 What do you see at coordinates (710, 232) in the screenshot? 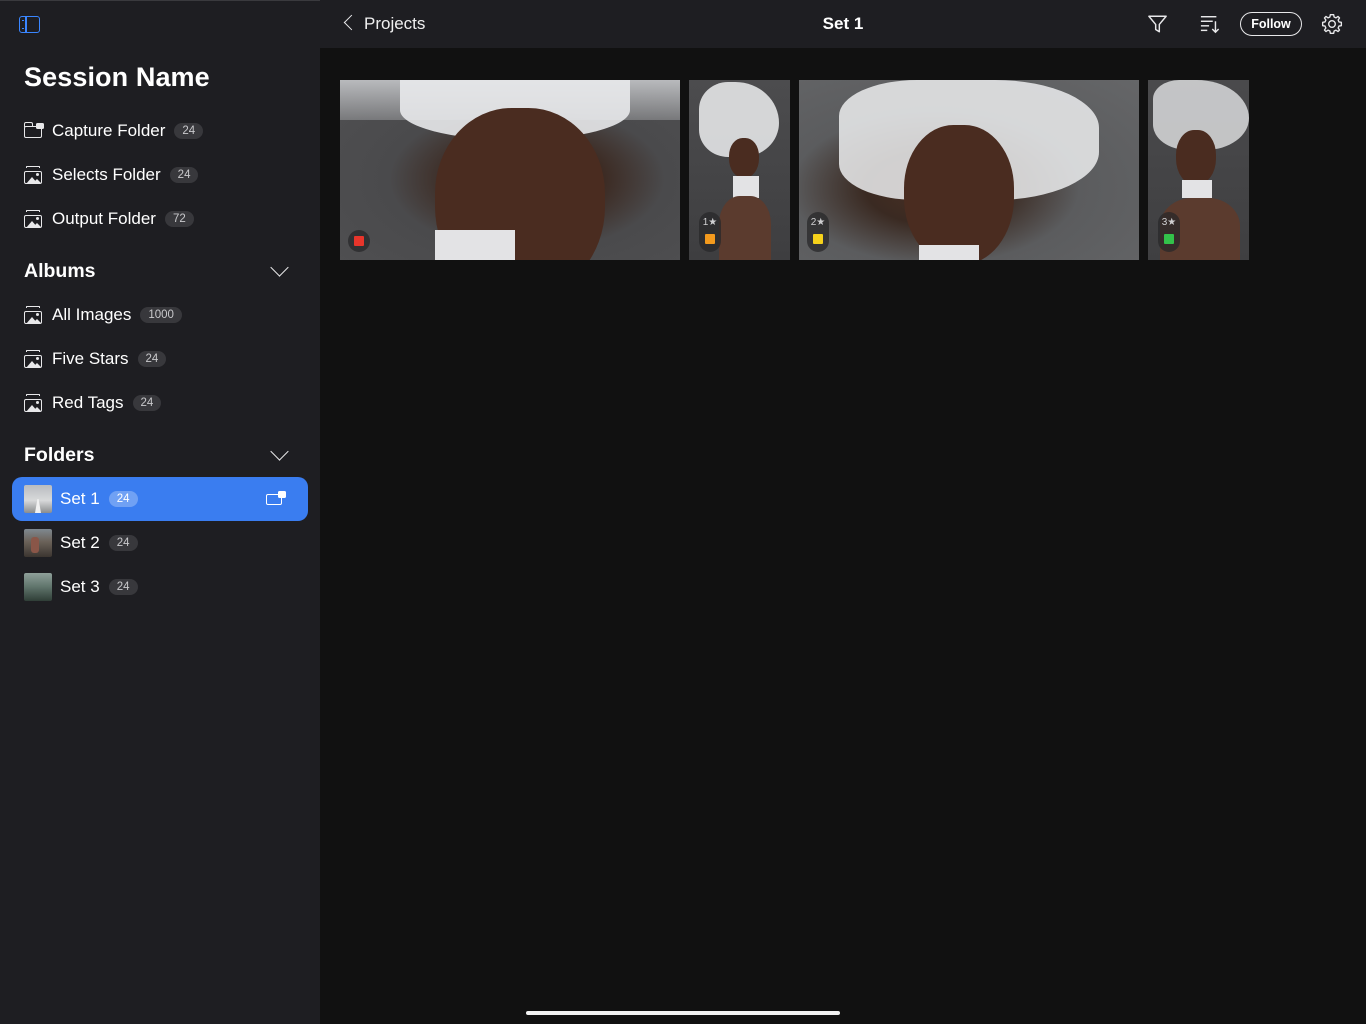
I see `rating-badge: 1★` at bounding box center [710, 232].